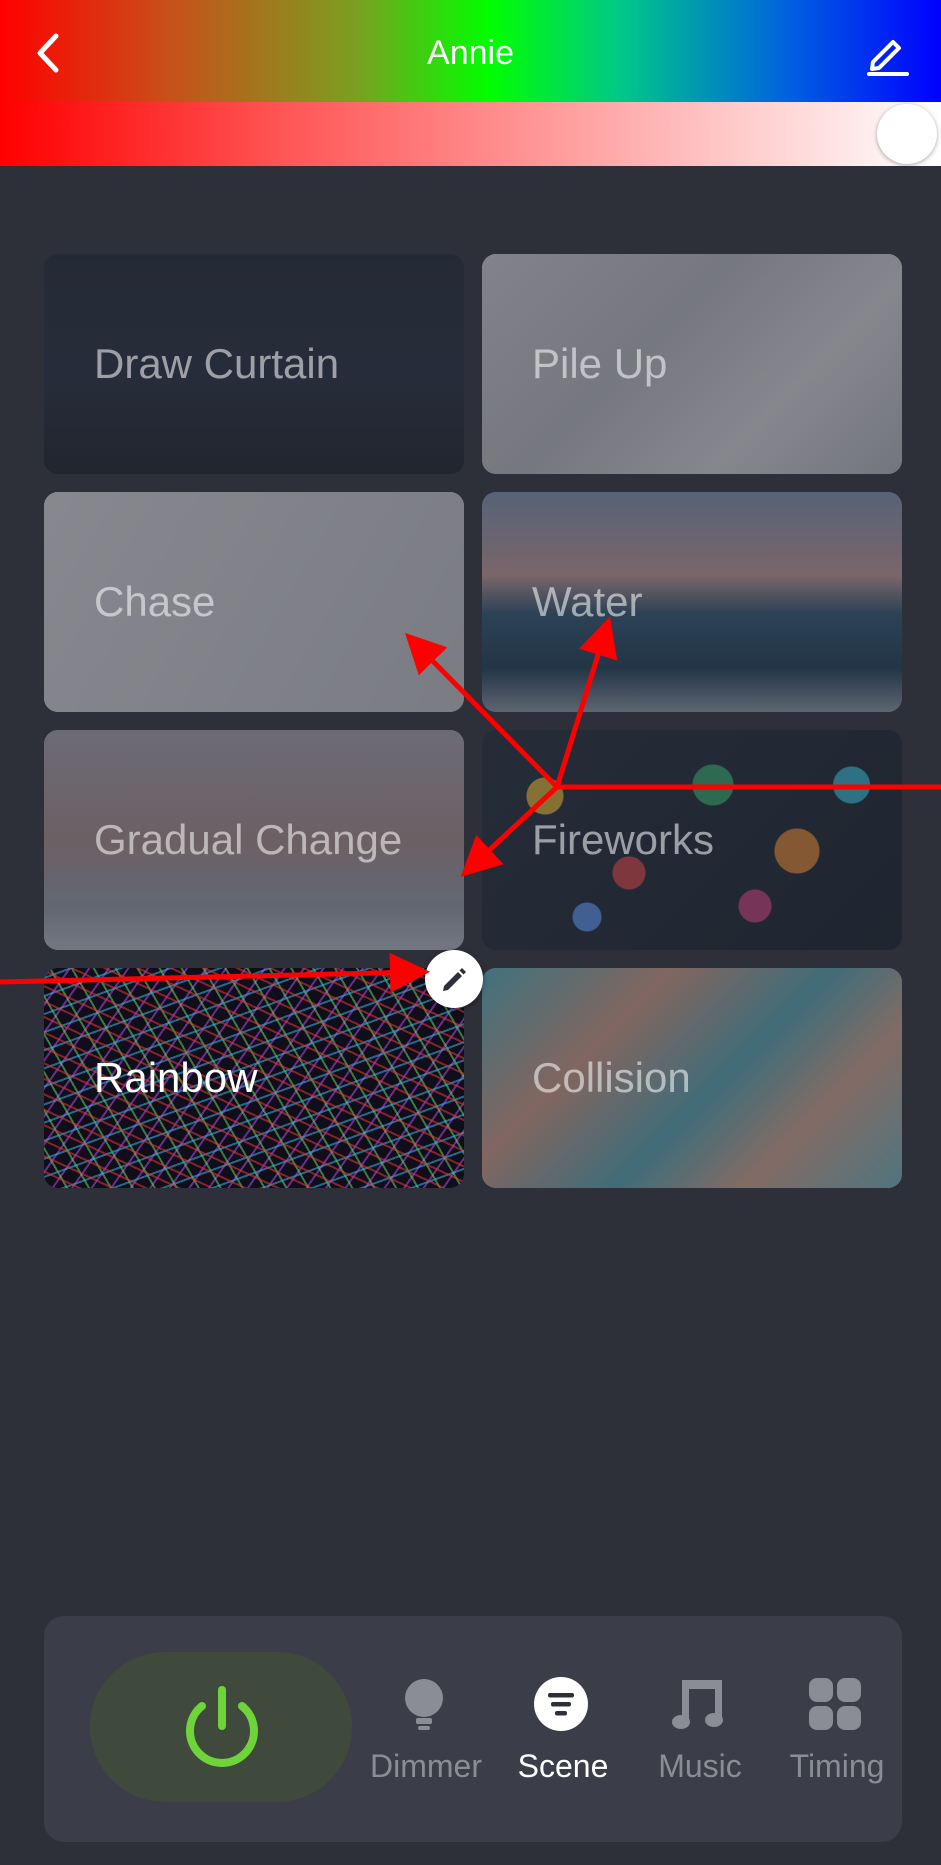 The width and height of the screenshot is (941, 1865). Describe the element at coordinates (623, 839) in the screenshot. I see `scene-label: Fireworks` at that location.